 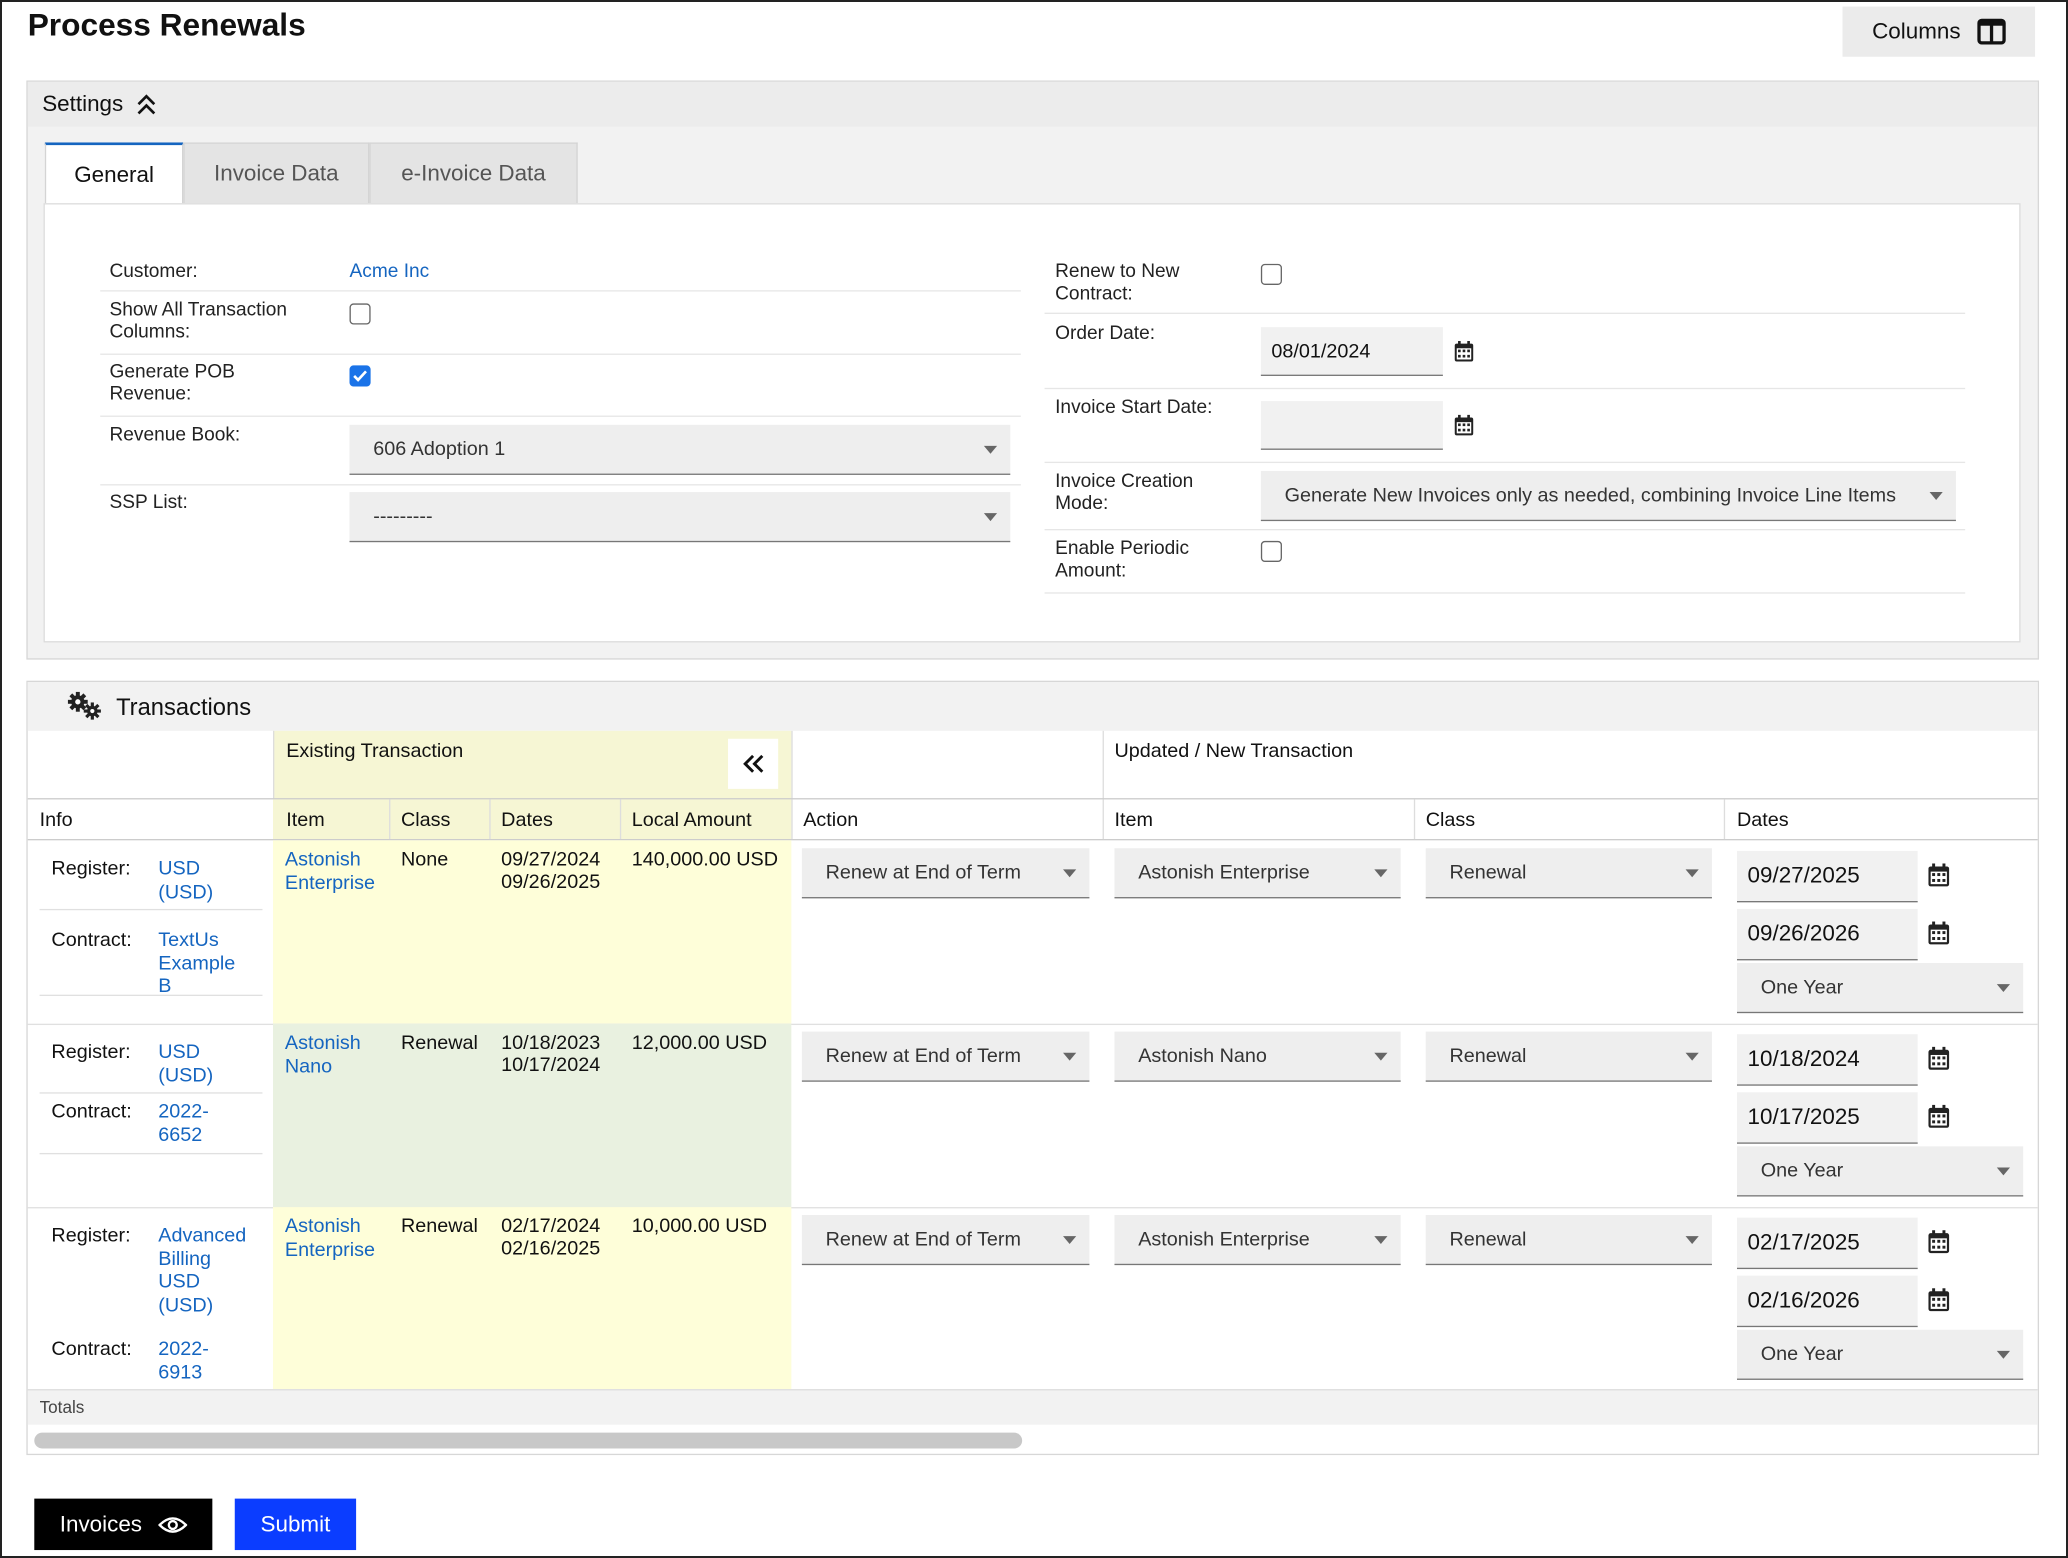 I want to click on col-item: Item, so click(x=305, y=820).